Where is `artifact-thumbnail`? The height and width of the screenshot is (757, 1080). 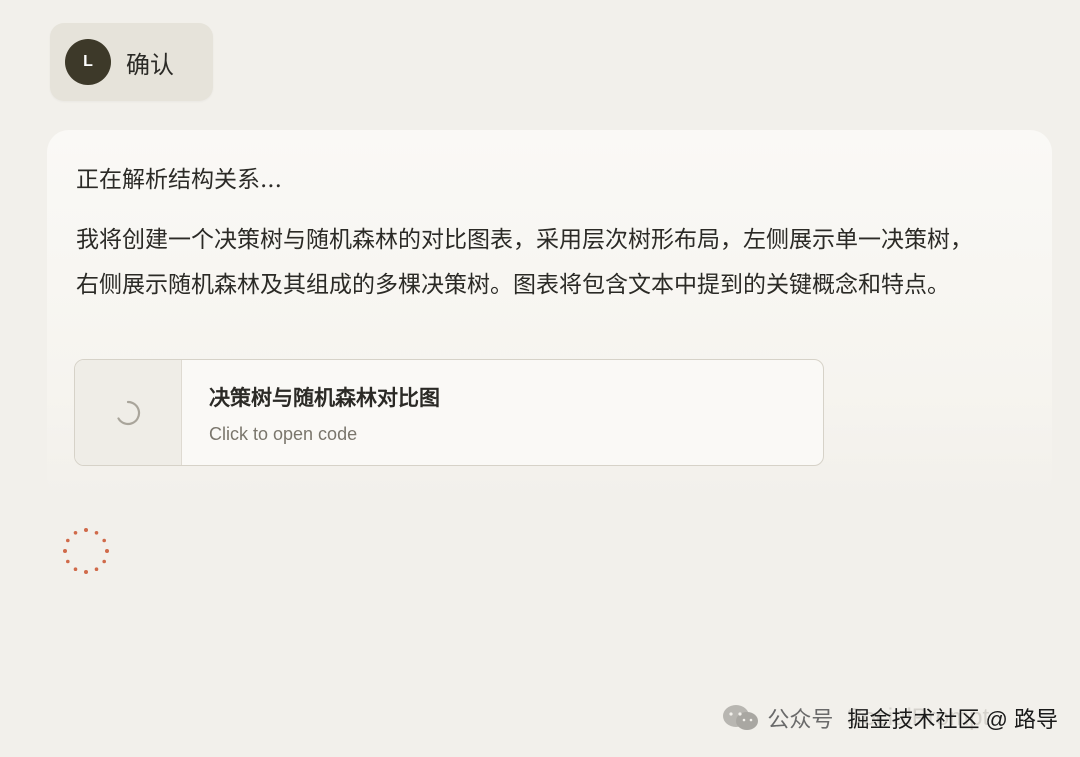 artifact-thumbnail is located at coordinates (128, 412).